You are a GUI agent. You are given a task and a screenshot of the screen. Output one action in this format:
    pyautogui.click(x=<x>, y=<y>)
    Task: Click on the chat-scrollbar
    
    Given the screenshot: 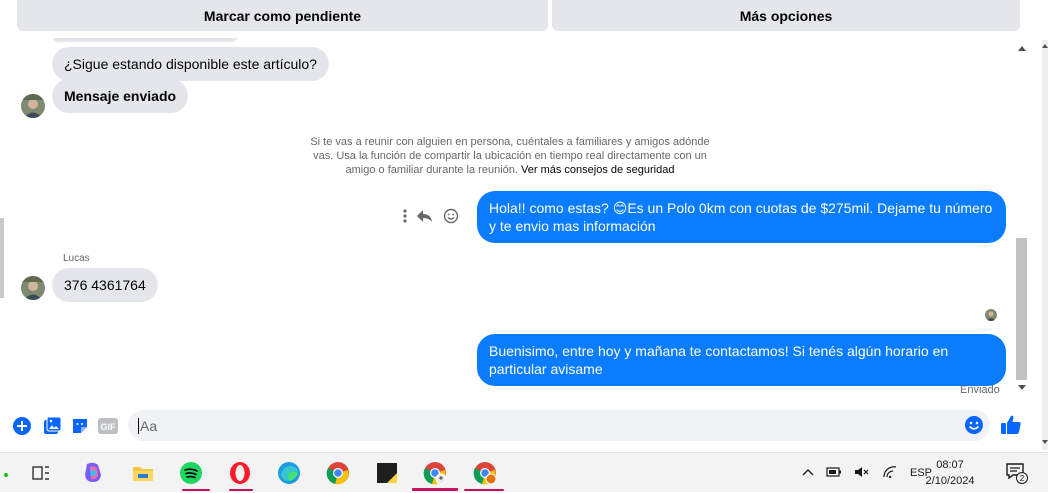 What is the action you would take?
    pyautogui.click(x=1022, y=219)
    